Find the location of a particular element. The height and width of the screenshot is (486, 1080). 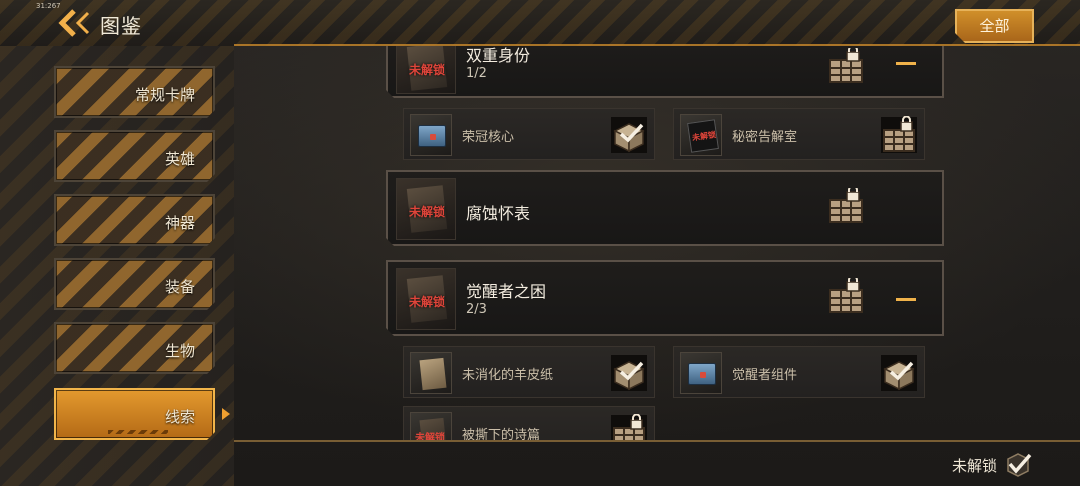

sub-item-label: 被撕下的诗篇 is located at coordinates (501, 434).